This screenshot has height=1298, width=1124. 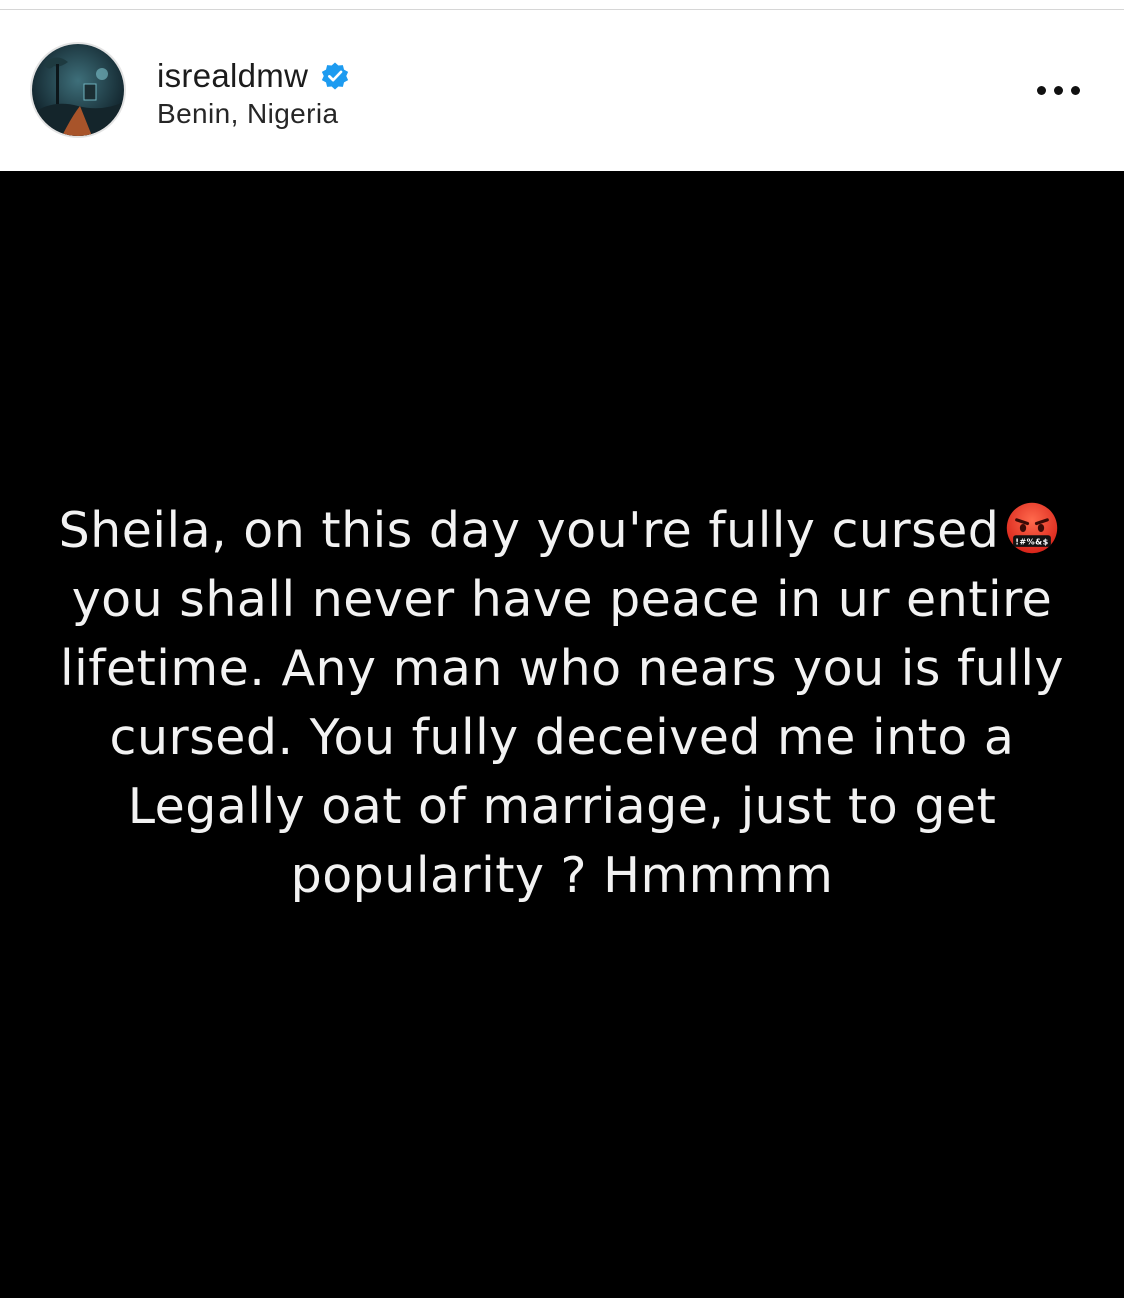 What do you see at coordinates (529, 530) in the screenshot?
I see `caption-part-1: Sheila, on this day you're fully cursed` at bounding box center [529, 530].